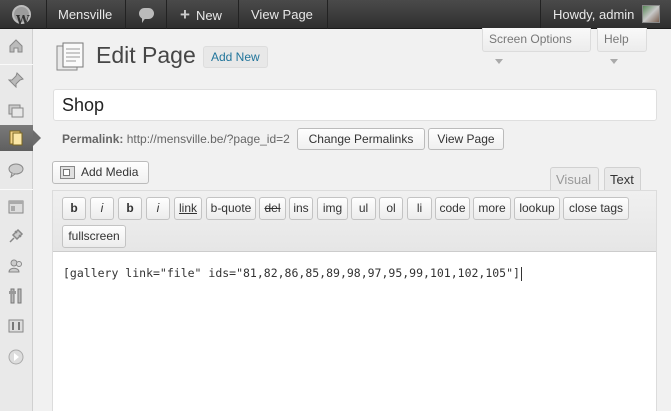 The height and width of the screenshot is (411, 671). What do you see at coordinates (361, 139) in the screenshot?
I see `change-permalinks-button: Change Permalinks` at bounding box center [361, 139].